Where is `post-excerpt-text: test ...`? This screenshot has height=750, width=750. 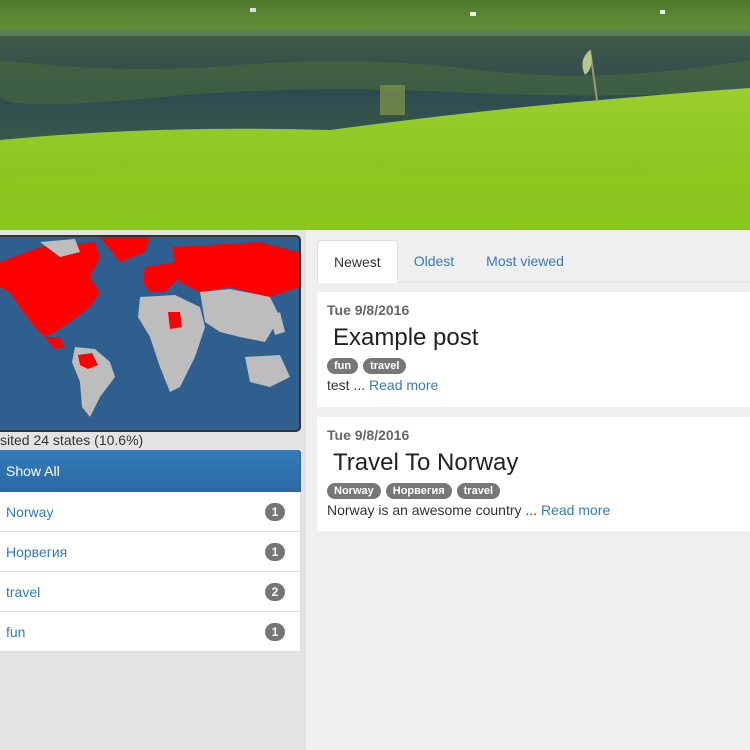
post-excerpt-text: test ... is located at coordinates (346, 385).